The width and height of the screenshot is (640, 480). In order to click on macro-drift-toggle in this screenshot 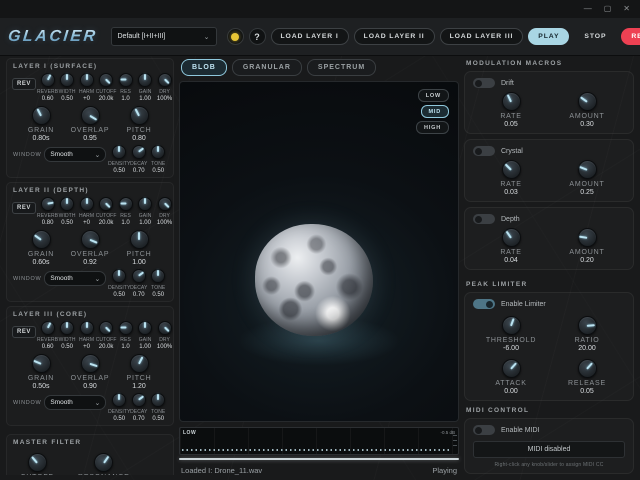, I will do `click(484, 83)`.